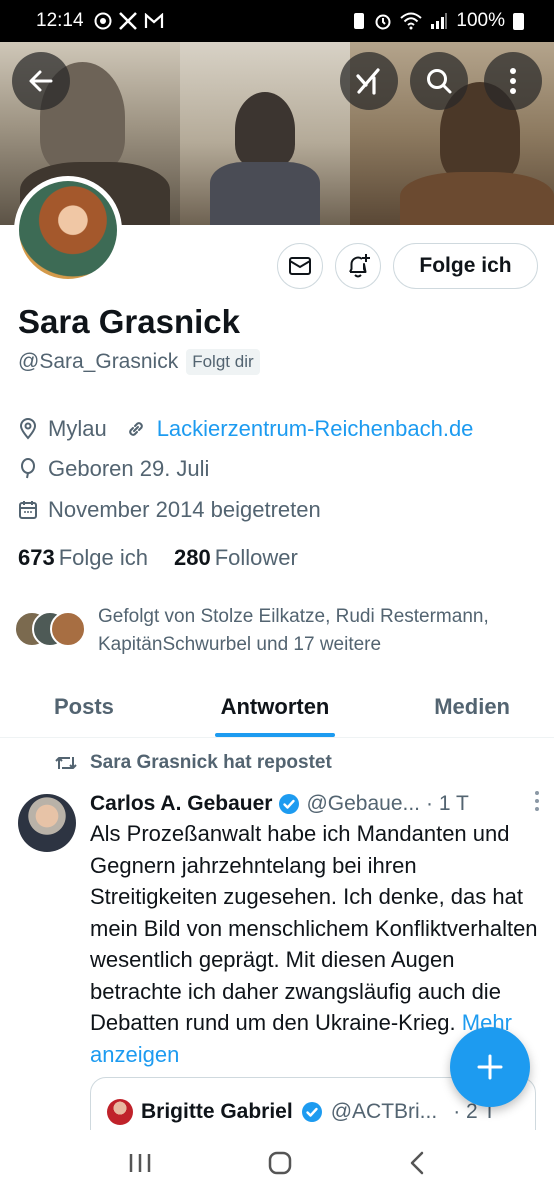  What do you see at coordinates (315, 429) in the screenshot?
I see `profile-website-link: Lackierzentrum-Reichenbach.de` at bounding box center [315, 429].